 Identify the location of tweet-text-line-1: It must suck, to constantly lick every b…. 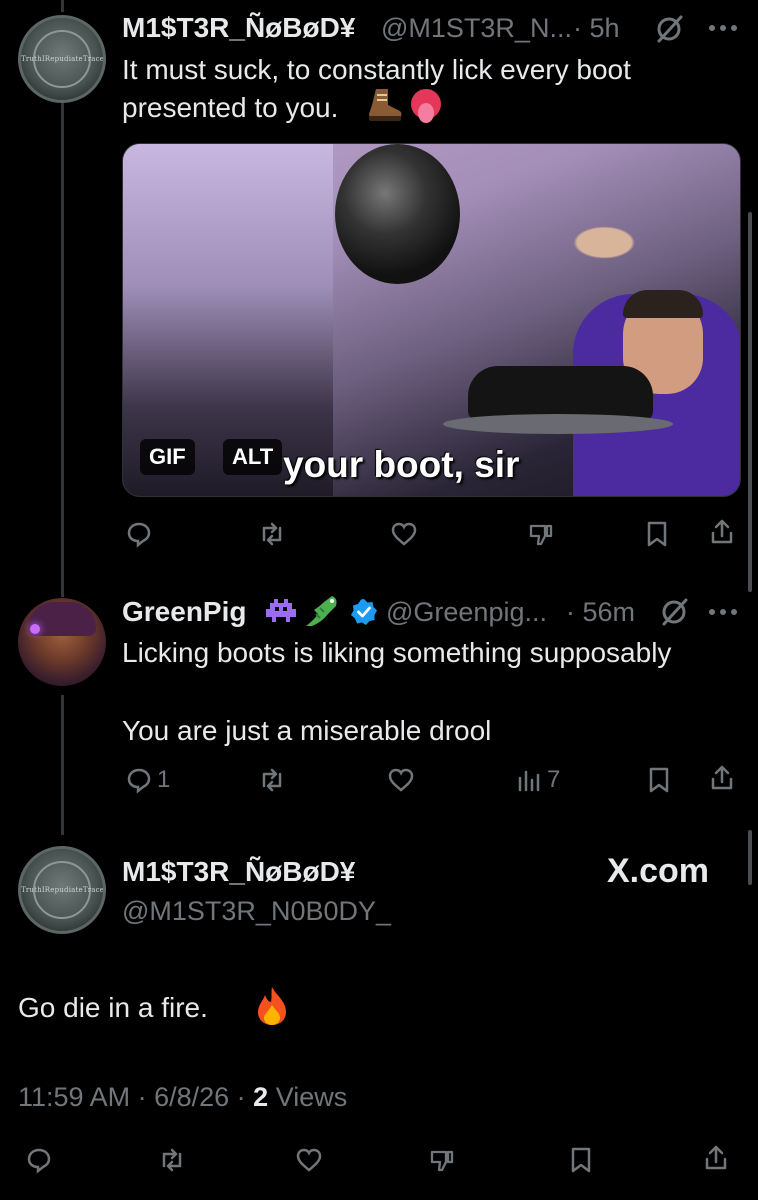
(376, 69).